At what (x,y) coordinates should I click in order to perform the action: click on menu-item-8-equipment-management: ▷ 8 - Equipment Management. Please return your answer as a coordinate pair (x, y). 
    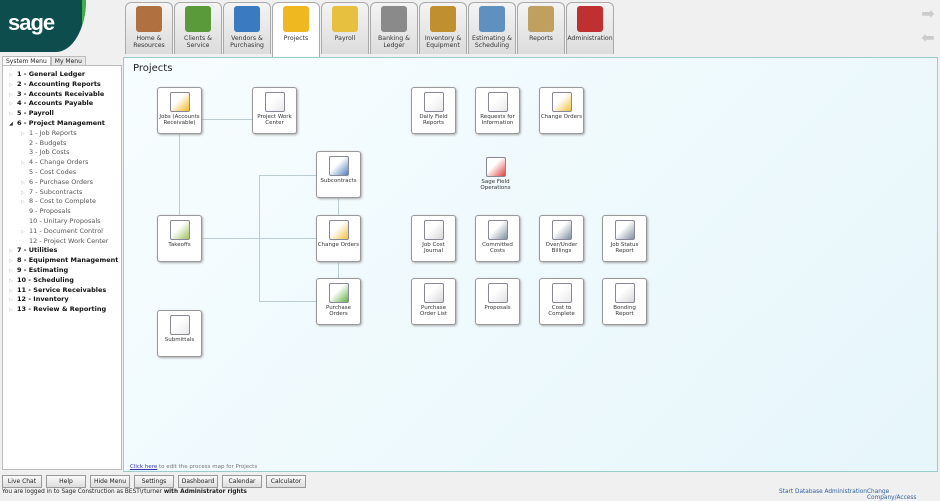
    Looking at the image, I should click on (65, 261).